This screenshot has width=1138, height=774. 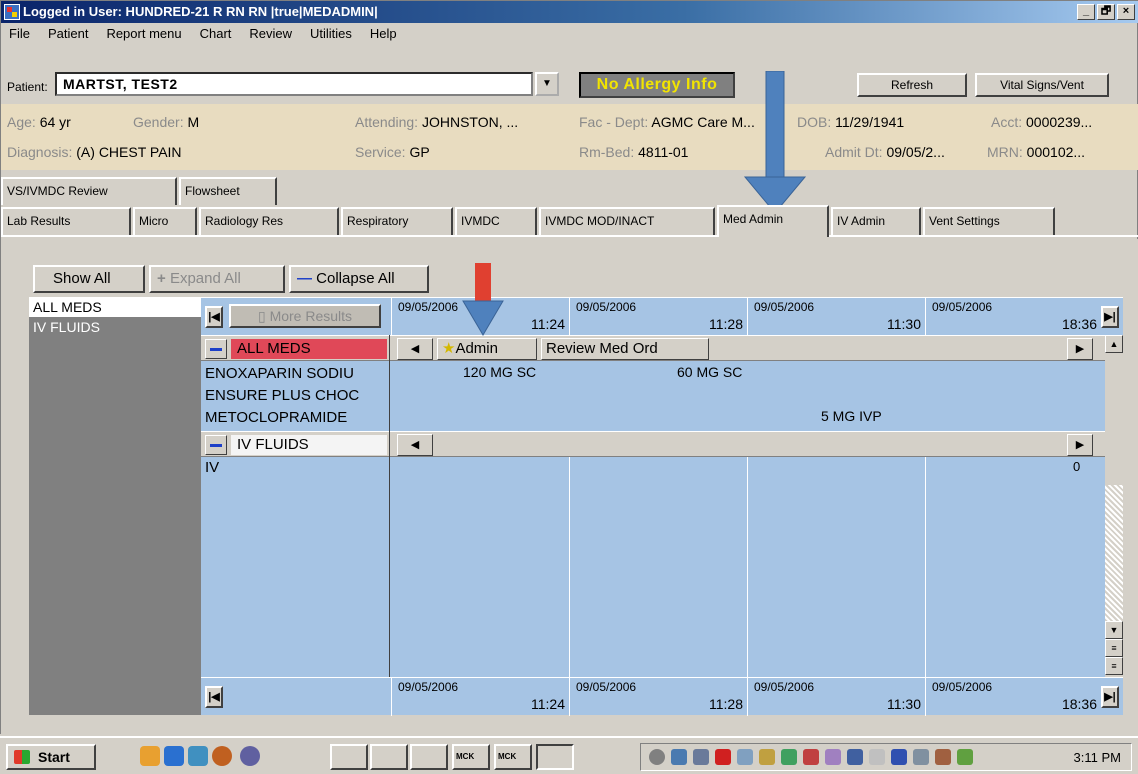 What do you see at coordinates (296, 418) in the screenshot?
I see `med-row-label: METOCLOPRAMIDE` at bounding box center [296, 418].